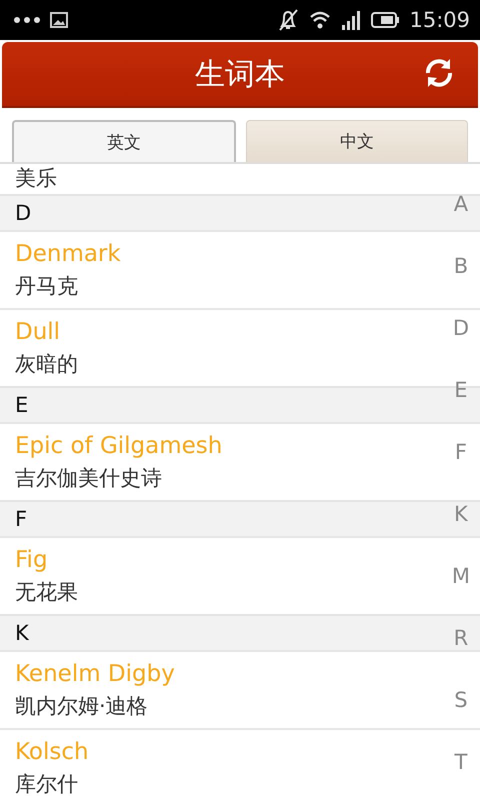 The width and height of the screenshot is (480, 800). What do you see at coordinates (36, 178) in the screenshot?
I see `meaning-text: 美乐` at bounding box center [36, 178].